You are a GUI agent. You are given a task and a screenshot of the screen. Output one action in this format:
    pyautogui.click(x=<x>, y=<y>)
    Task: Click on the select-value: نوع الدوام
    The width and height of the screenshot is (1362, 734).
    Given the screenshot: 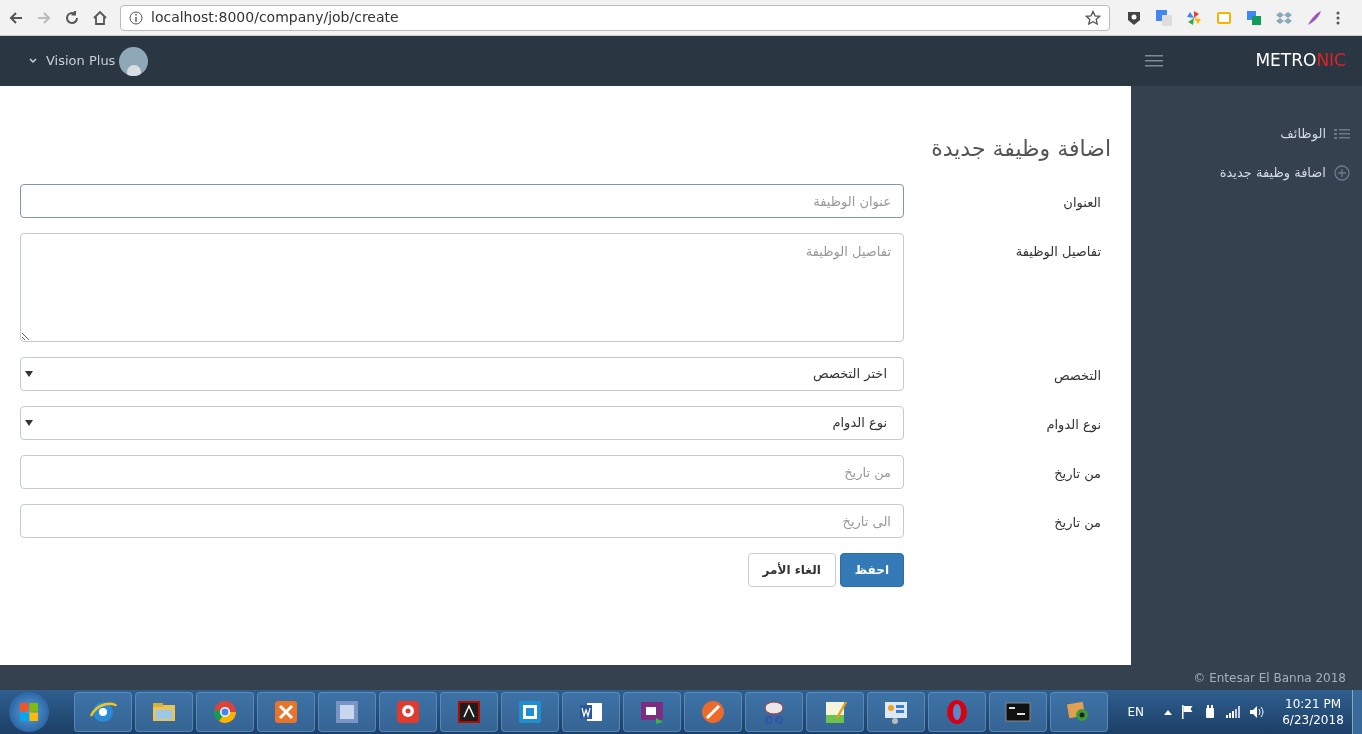 What is the action you would take?
    pyautogui.click(x=859, y=423)
    